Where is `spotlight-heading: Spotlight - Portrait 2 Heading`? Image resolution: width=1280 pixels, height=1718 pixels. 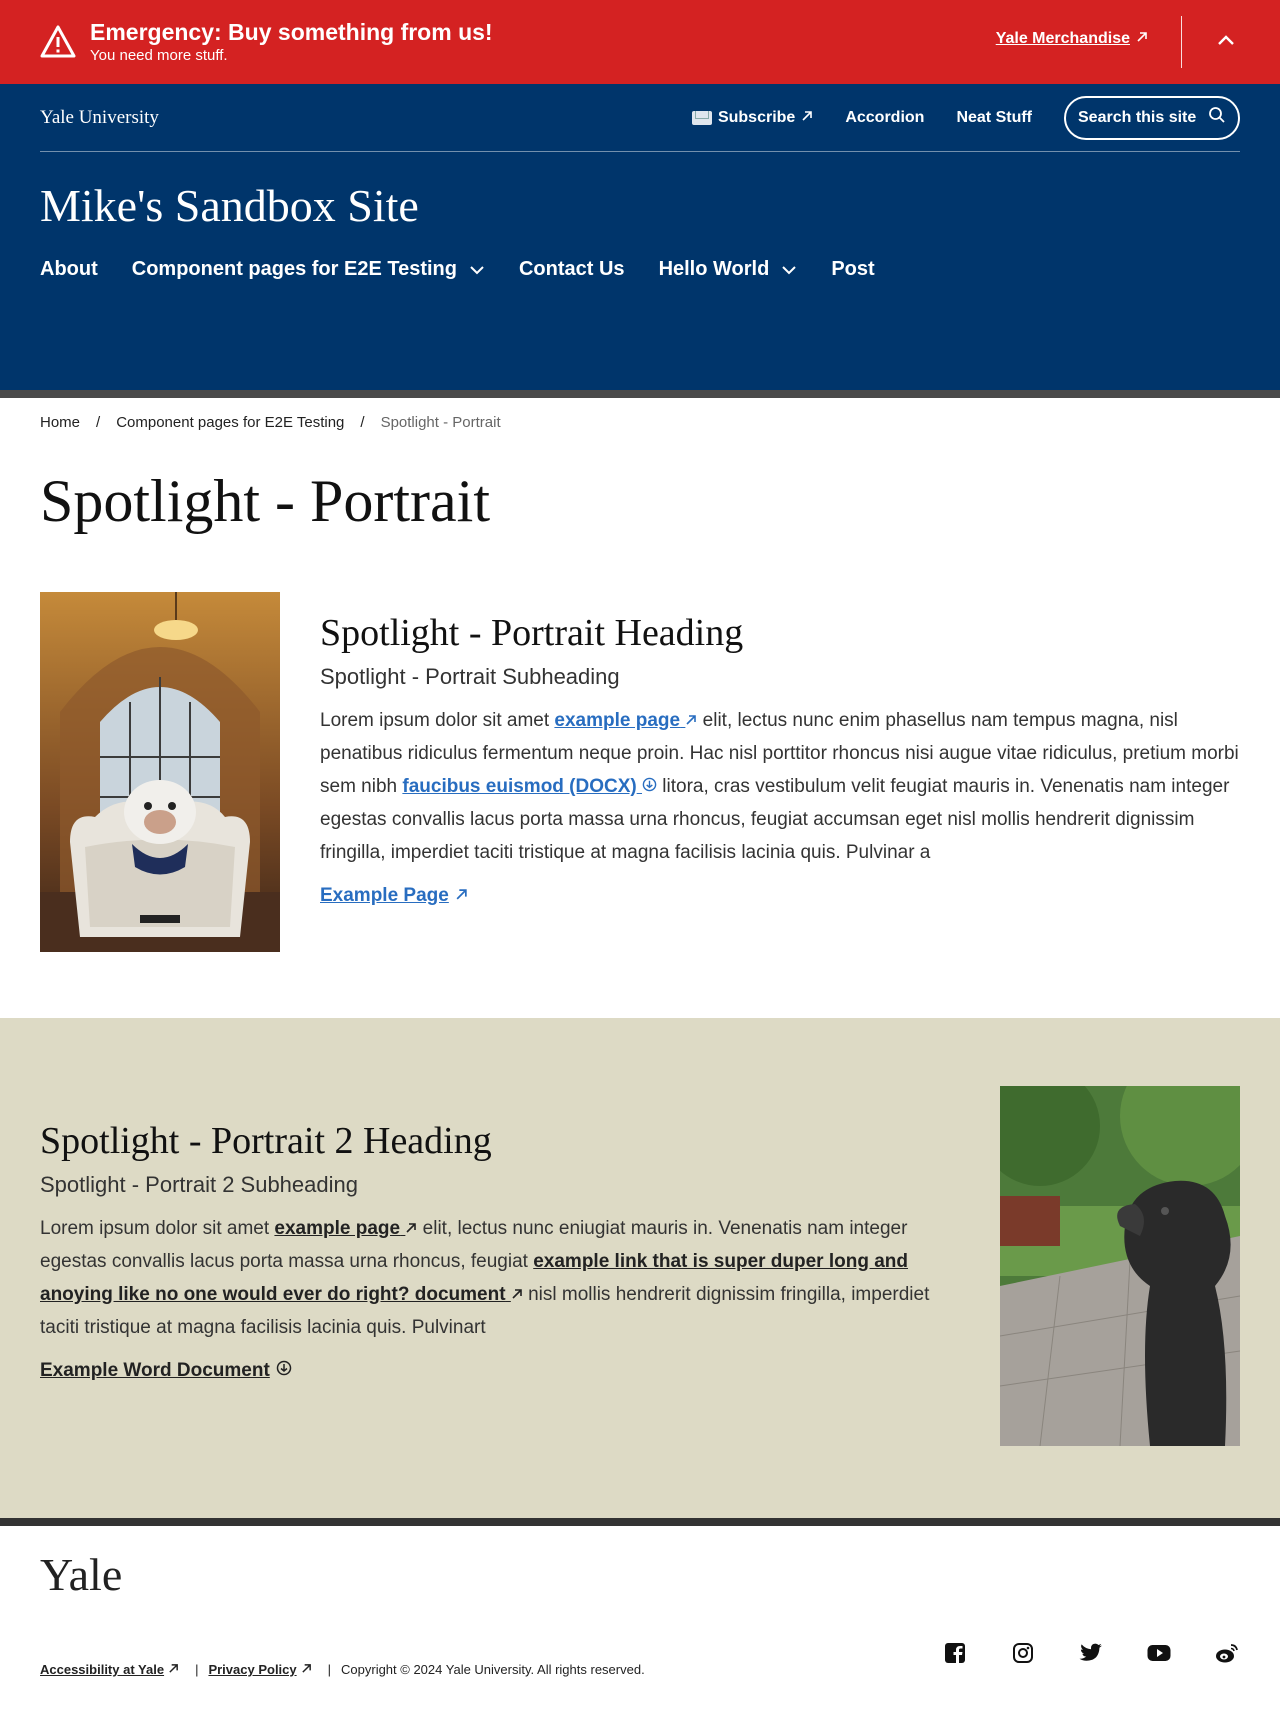 spotlight-heading: Spotlight - Portrait 2 Heading is located at coordinates (266, 1141).